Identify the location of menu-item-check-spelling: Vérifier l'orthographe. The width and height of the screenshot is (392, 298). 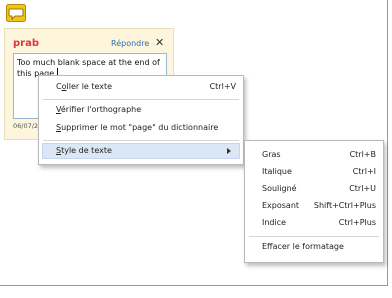
(146, 110).